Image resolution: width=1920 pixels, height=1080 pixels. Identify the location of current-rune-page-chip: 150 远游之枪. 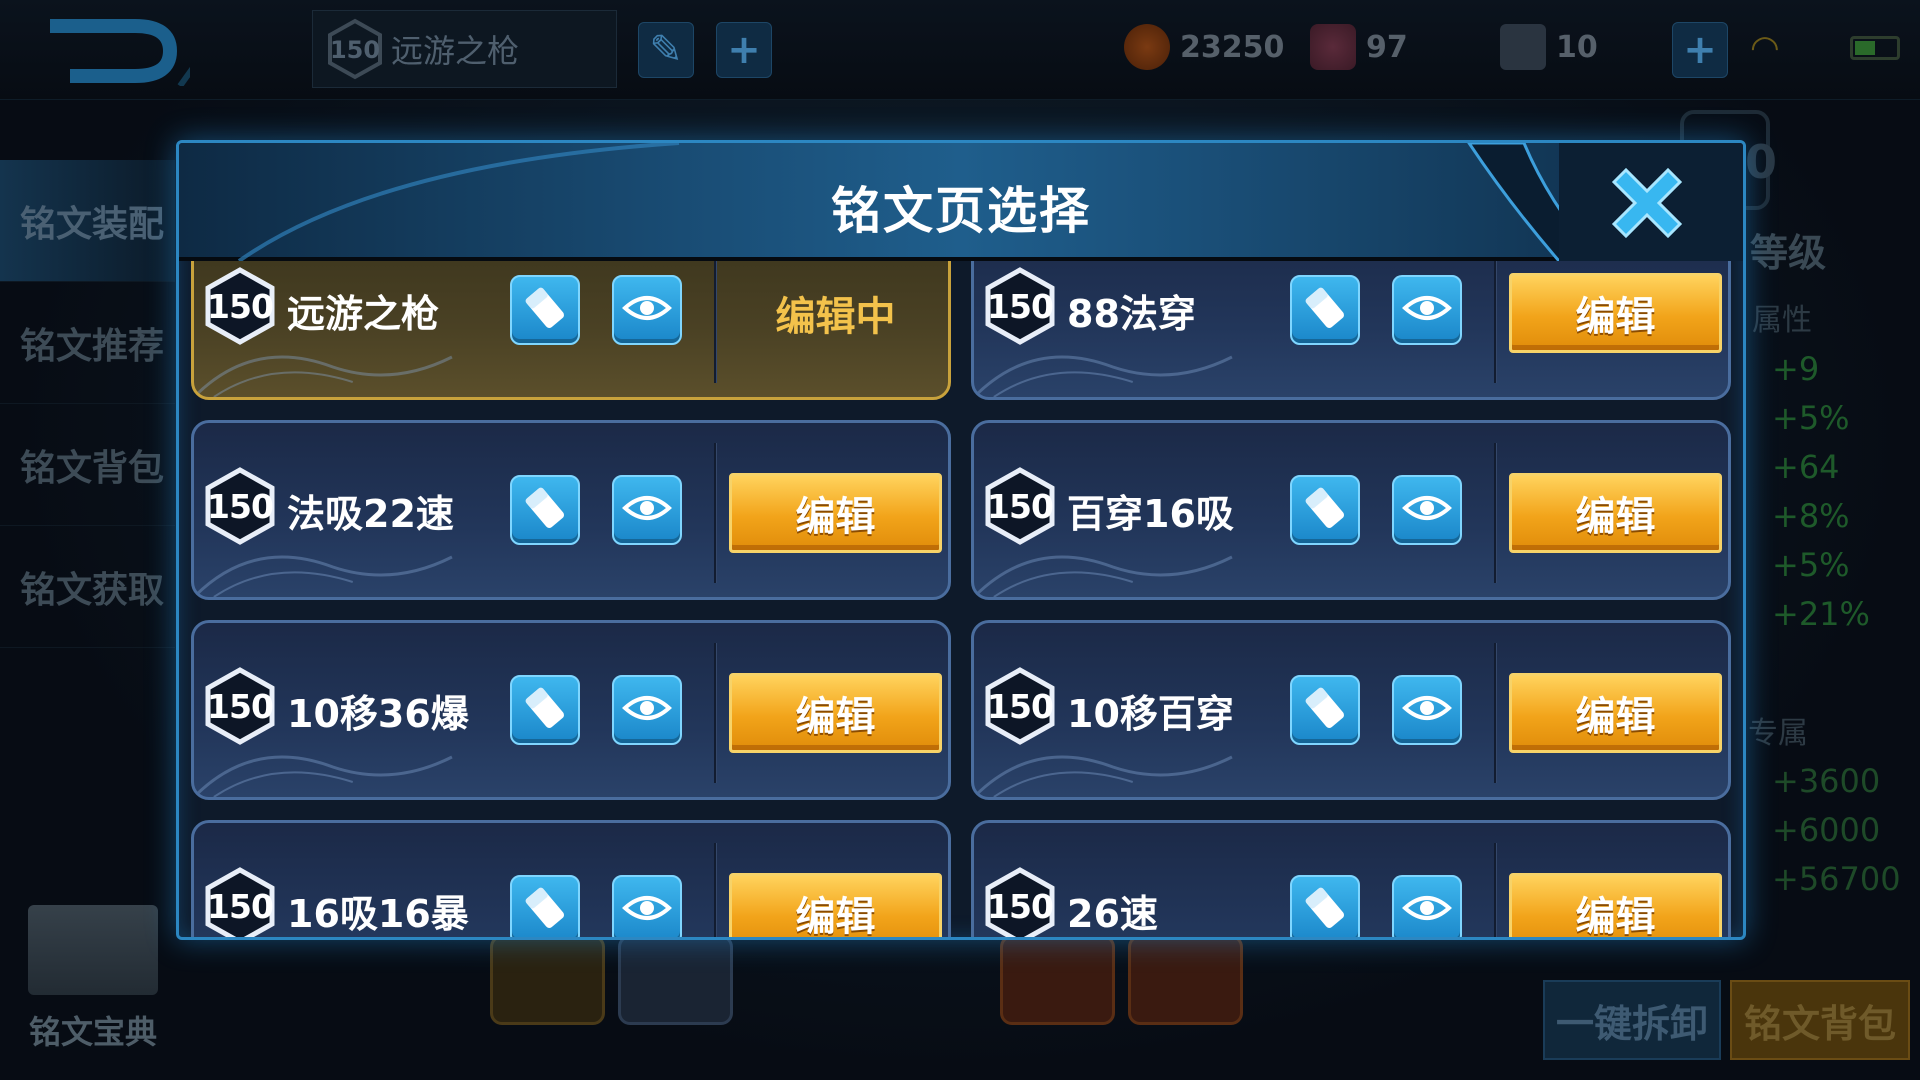
(464, 49).